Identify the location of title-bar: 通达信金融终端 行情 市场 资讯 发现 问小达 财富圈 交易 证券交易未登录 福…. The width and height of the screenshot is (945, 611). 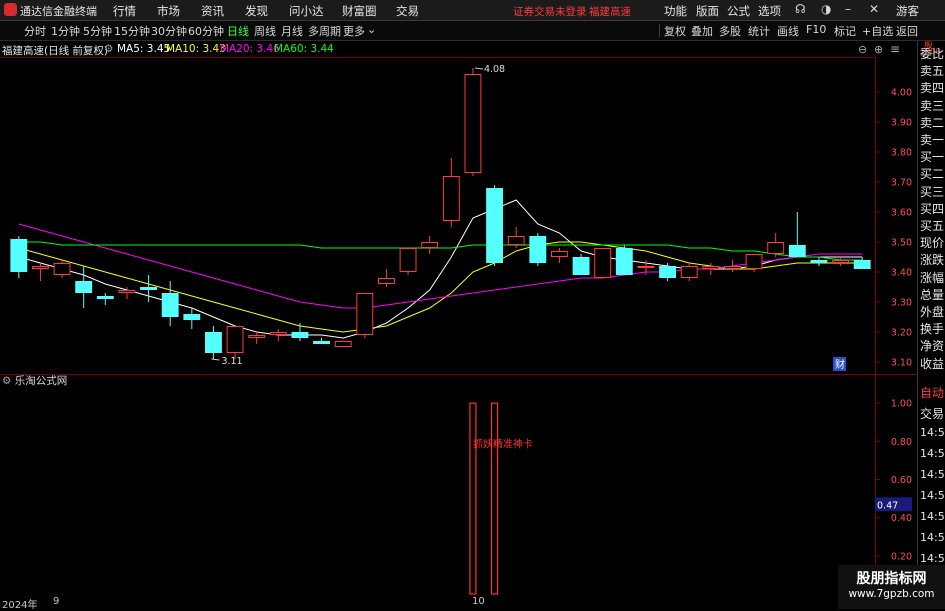
(472, 10).